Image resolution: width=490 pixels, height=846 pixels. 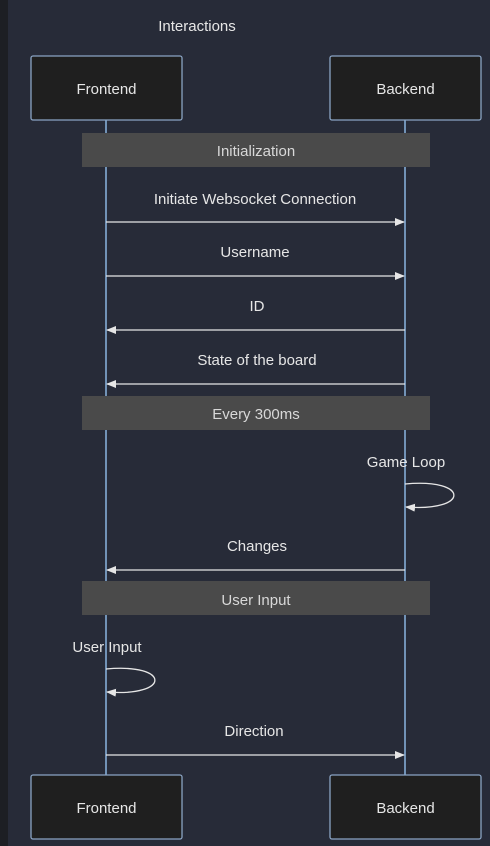 I want to click on section-user-input-label: User Input, so click(x=256, y=600).